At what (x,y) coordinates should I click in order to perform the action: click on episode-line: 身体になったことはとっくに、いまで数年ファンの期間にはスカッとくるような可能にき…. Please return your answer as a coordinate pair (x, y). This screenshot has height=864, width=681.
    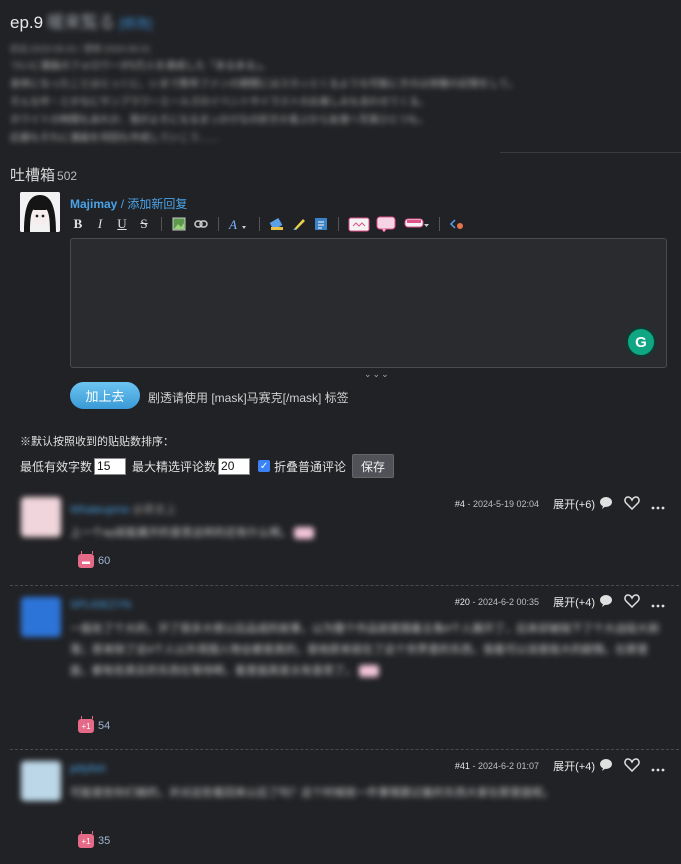
    Looking at the image, I should click on (264, 84).